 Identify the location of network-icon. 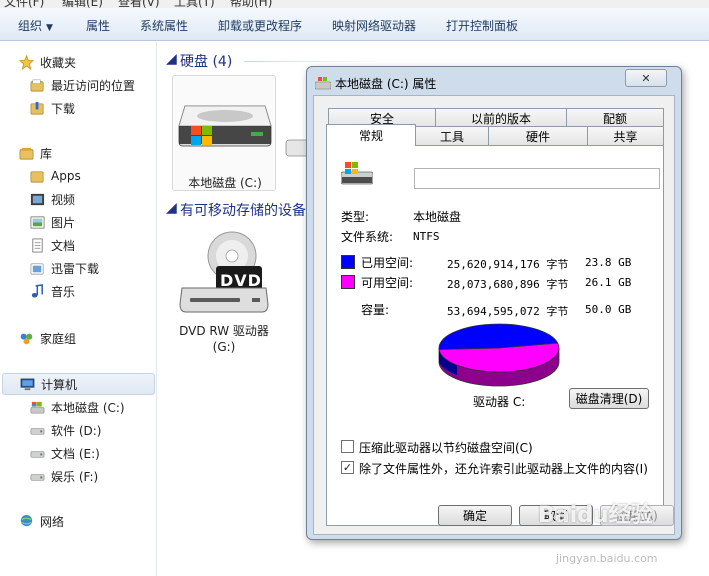
(26, 521).